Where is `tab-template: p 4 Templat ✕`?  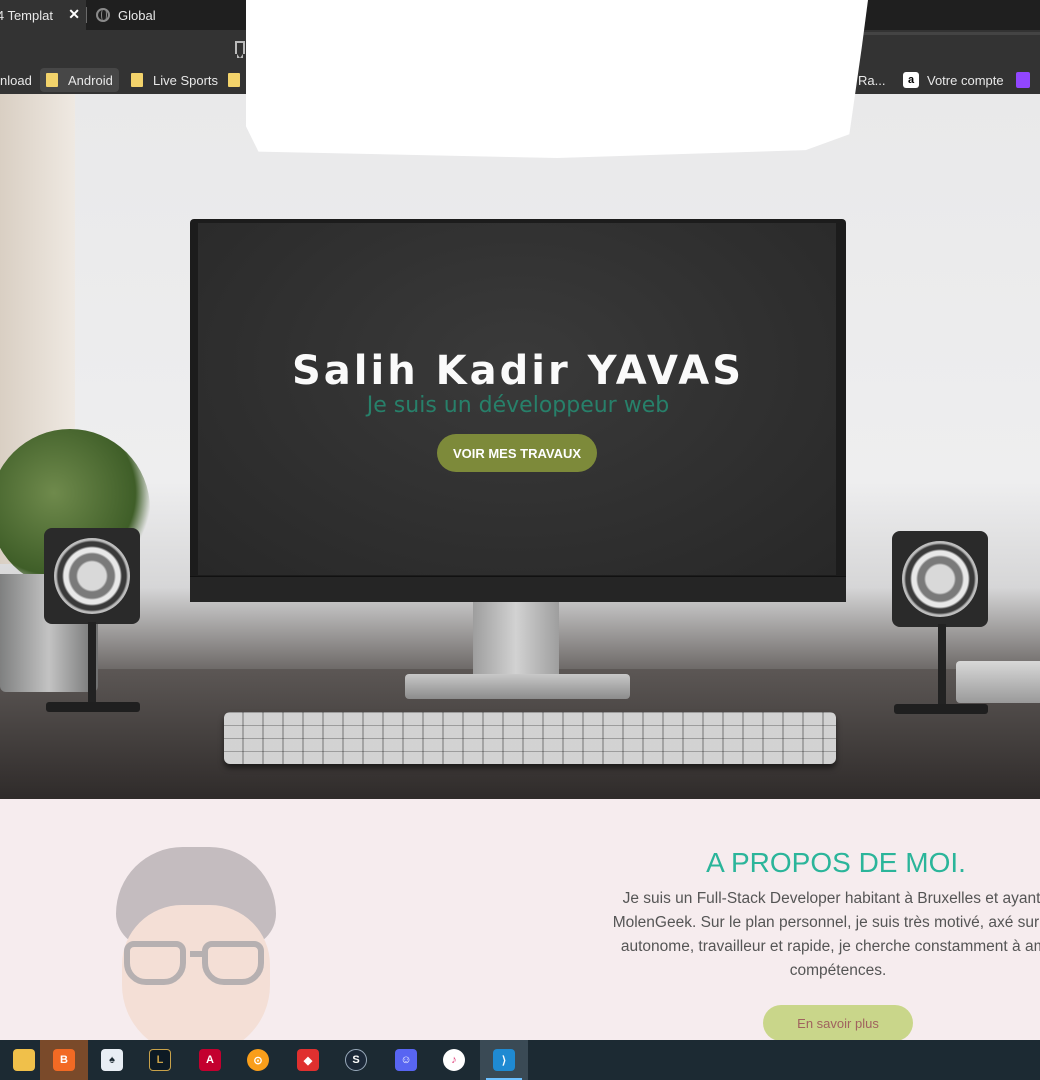 tab-template: p 4 Templat ✕ is located at coordinates (43, 15).